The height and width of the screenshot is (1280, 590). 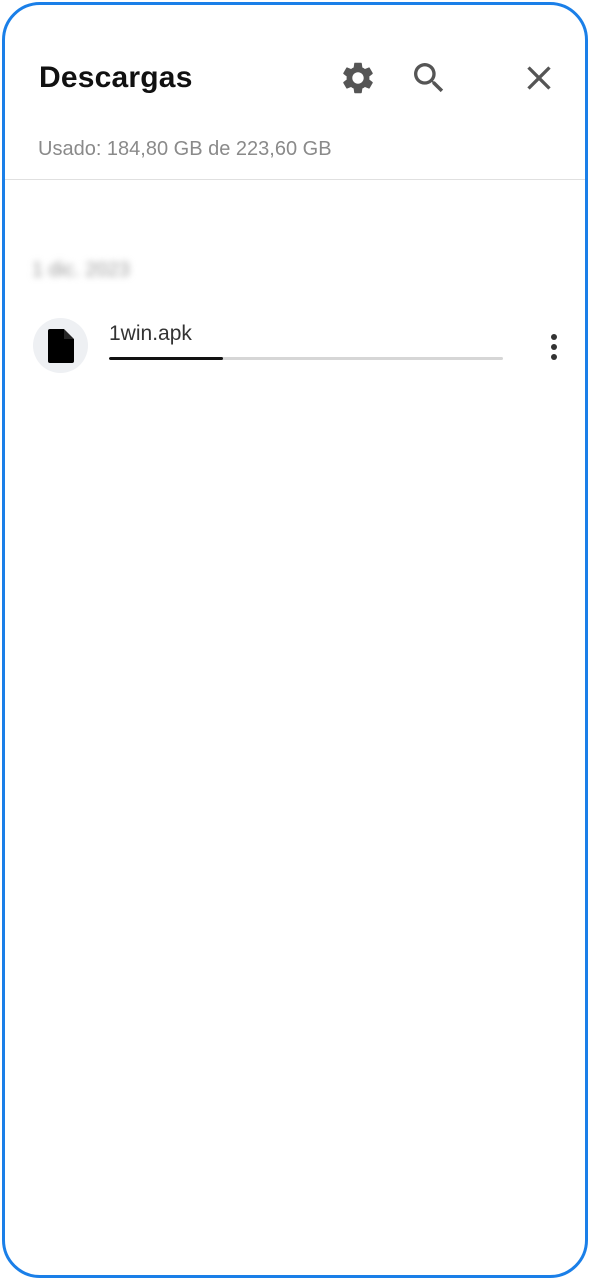 I want to click on more-options-button, so click(x=554, y=347).